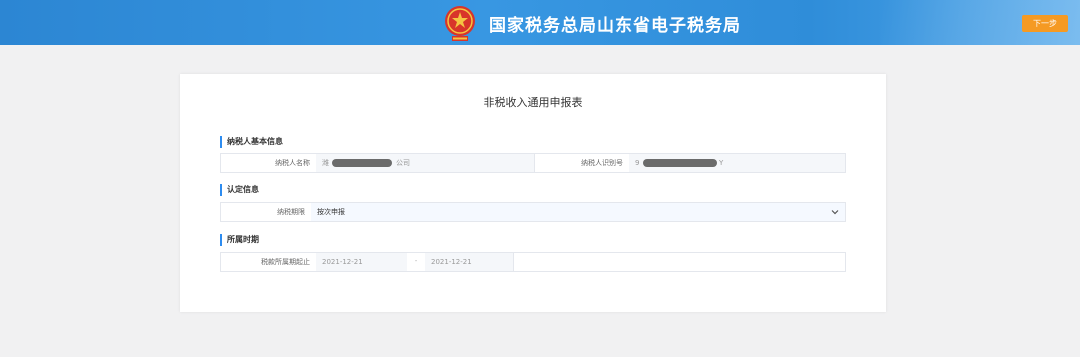 This screenshot has height=357, width=1080. What do you see at coordinates (239, 240) in the screenshot?
I see `section-title-period: 所属时期` at bounding box center [239, 240].